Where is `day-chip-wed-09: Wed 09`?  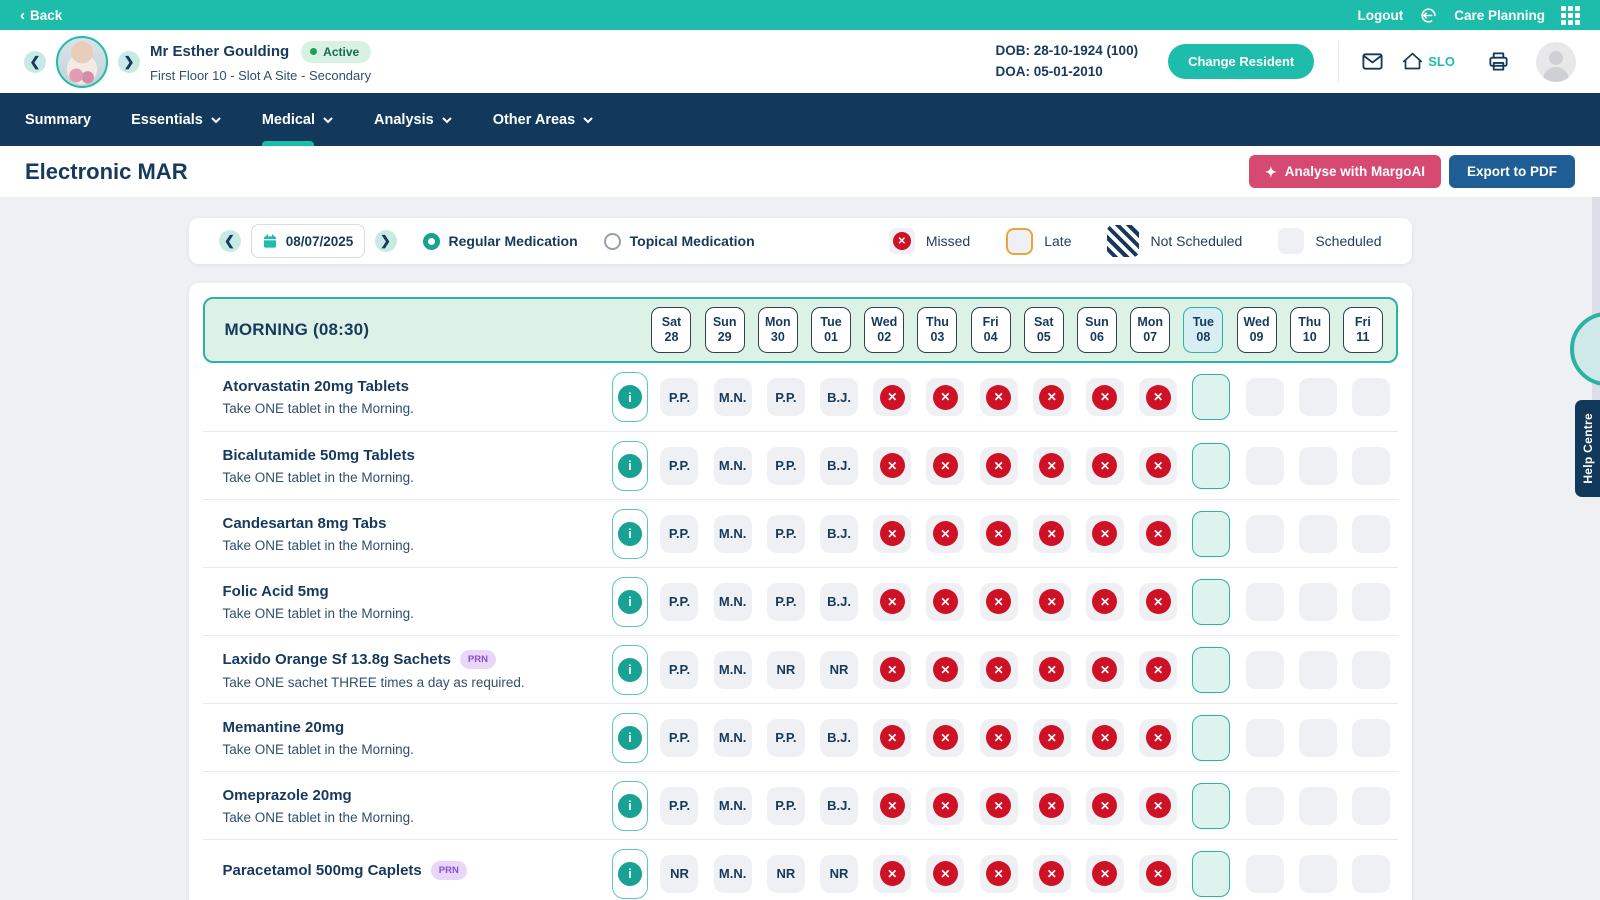
day-chip-wed-09: Wed 09 is located at coordinates (1256, 330).